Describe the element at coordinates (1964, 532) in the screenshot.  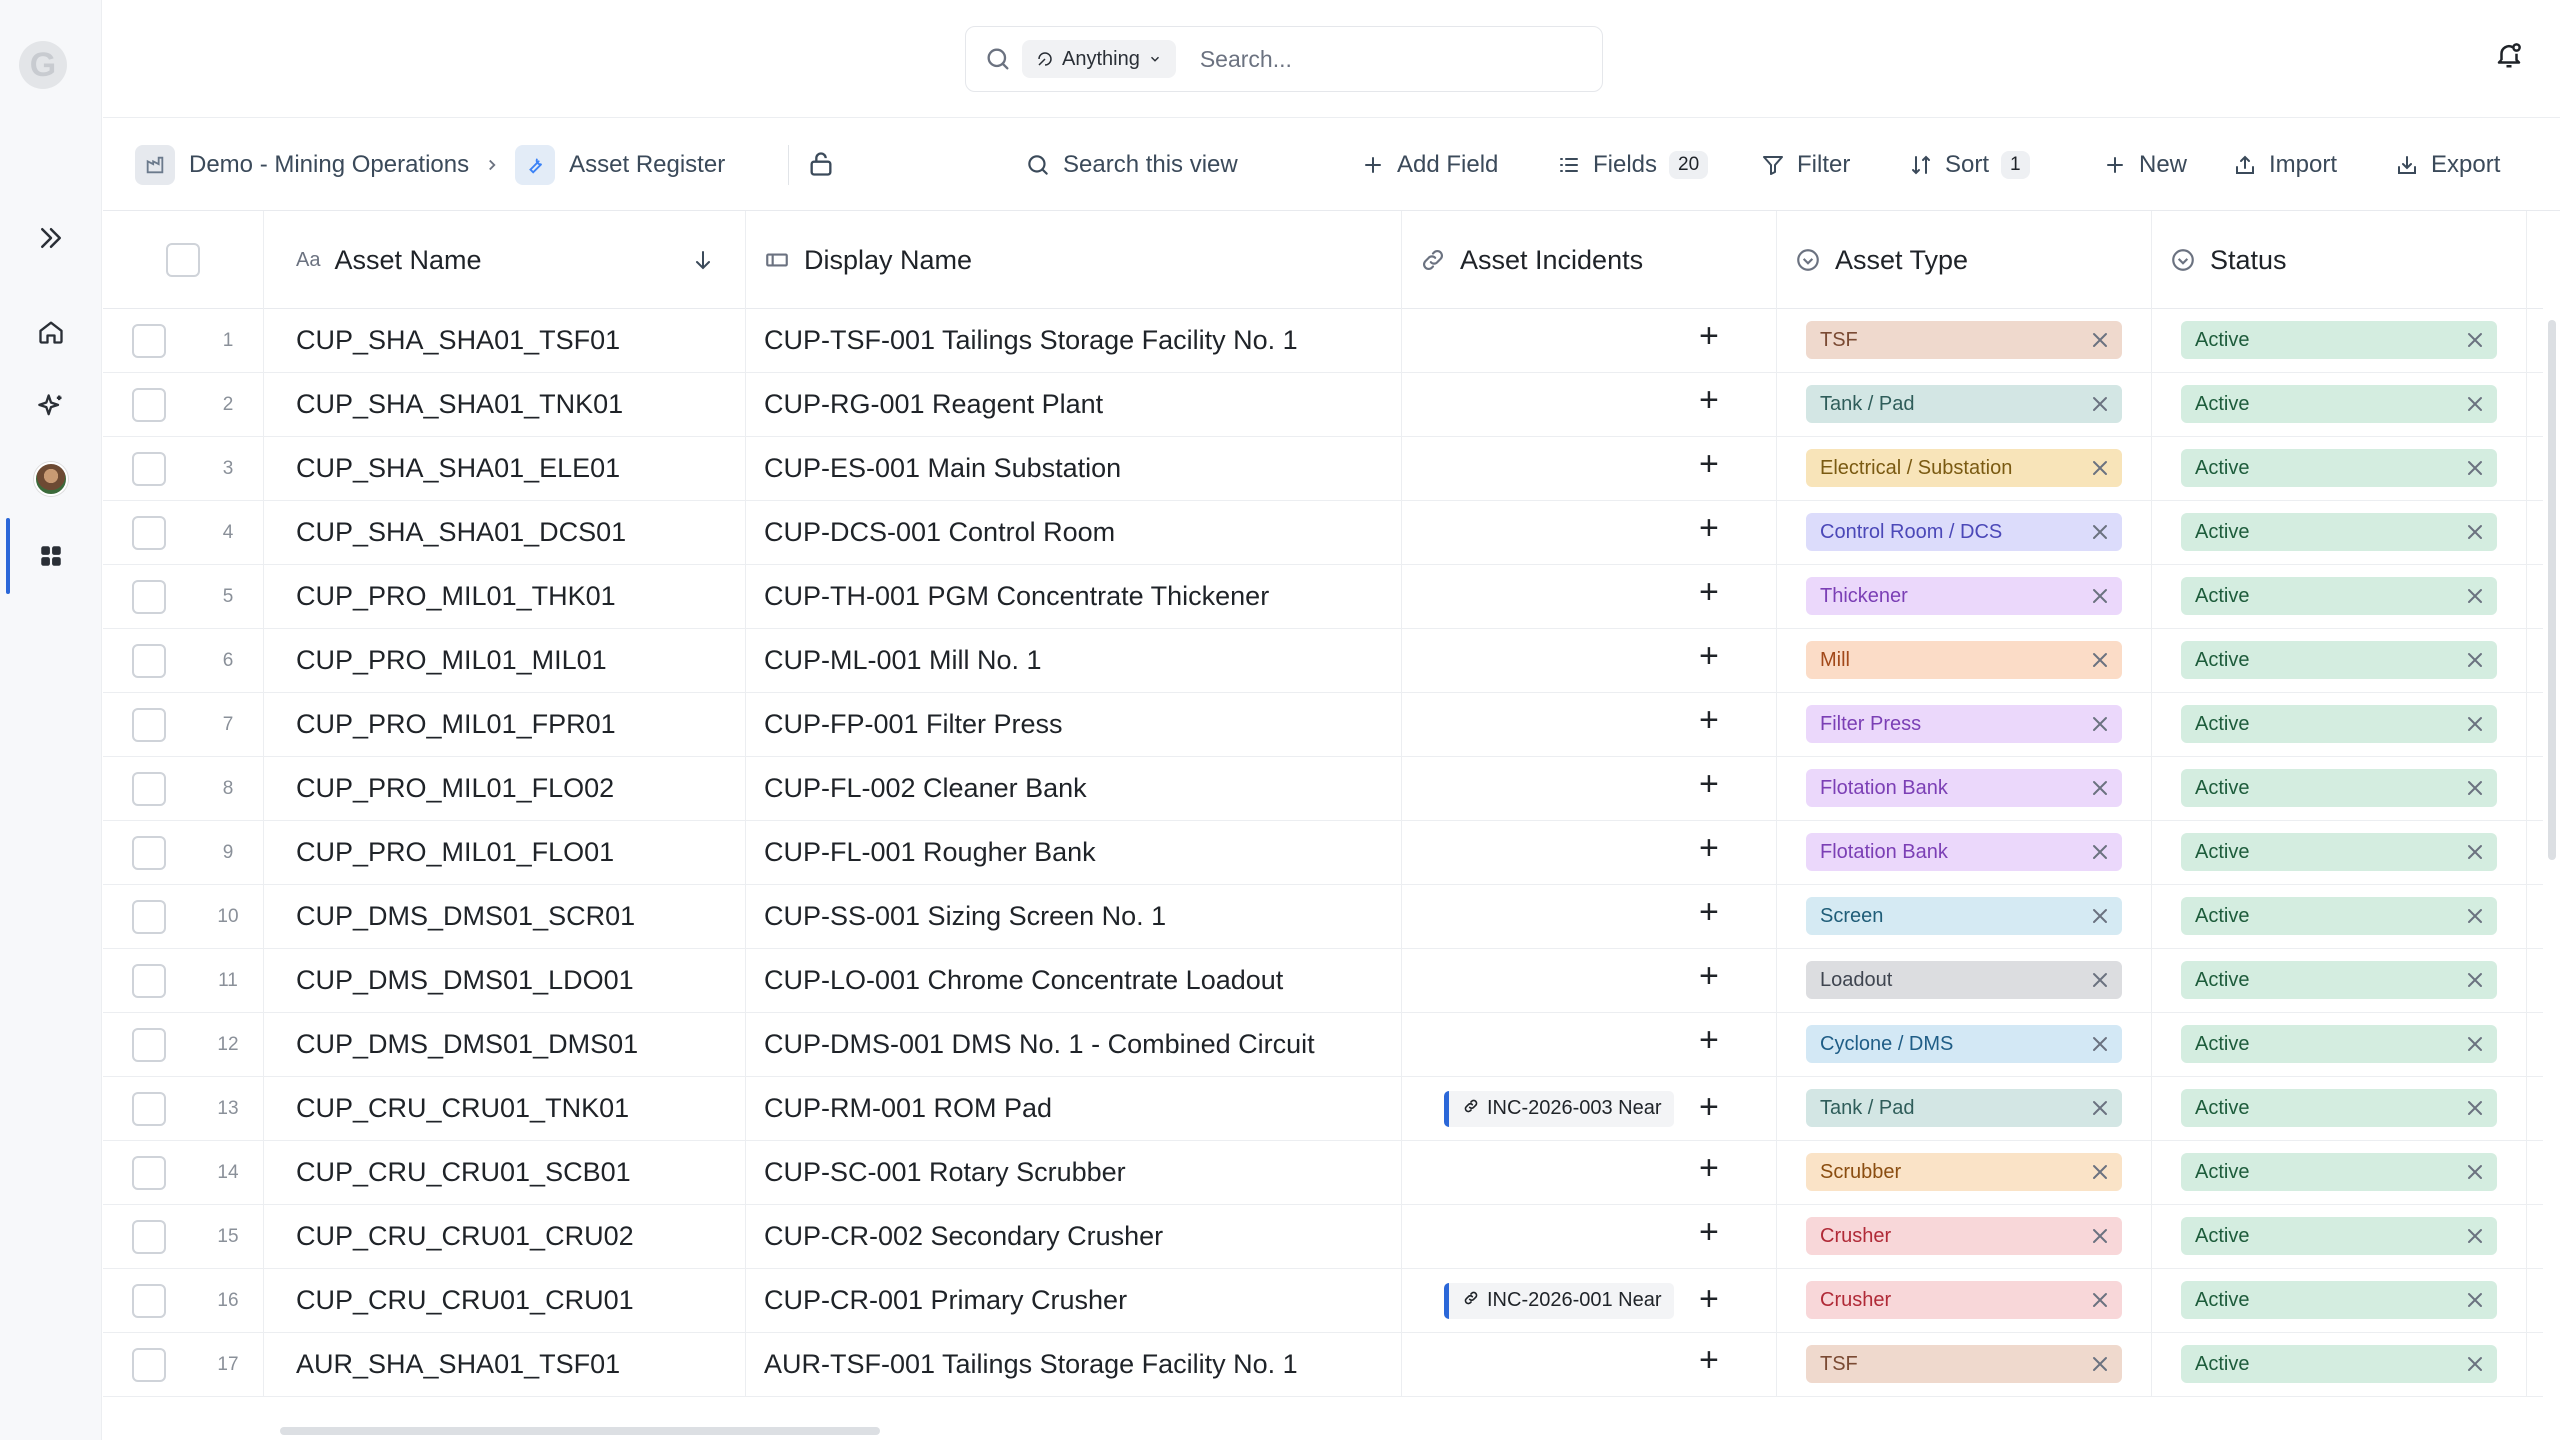
I see `asset-type-tag: Control Room / DCS` at that location.